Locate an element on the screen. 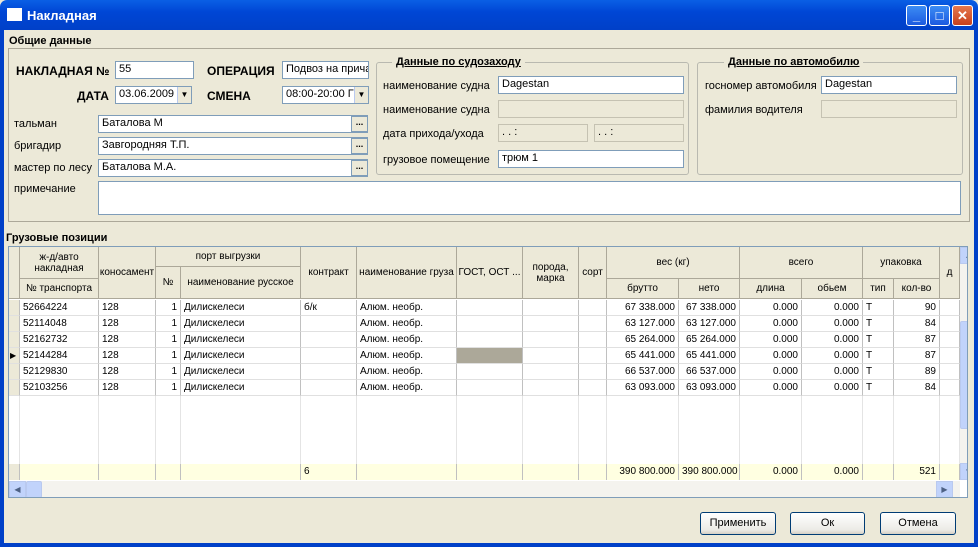  talman-input: Баталова М is located at coordinates (233, 124).